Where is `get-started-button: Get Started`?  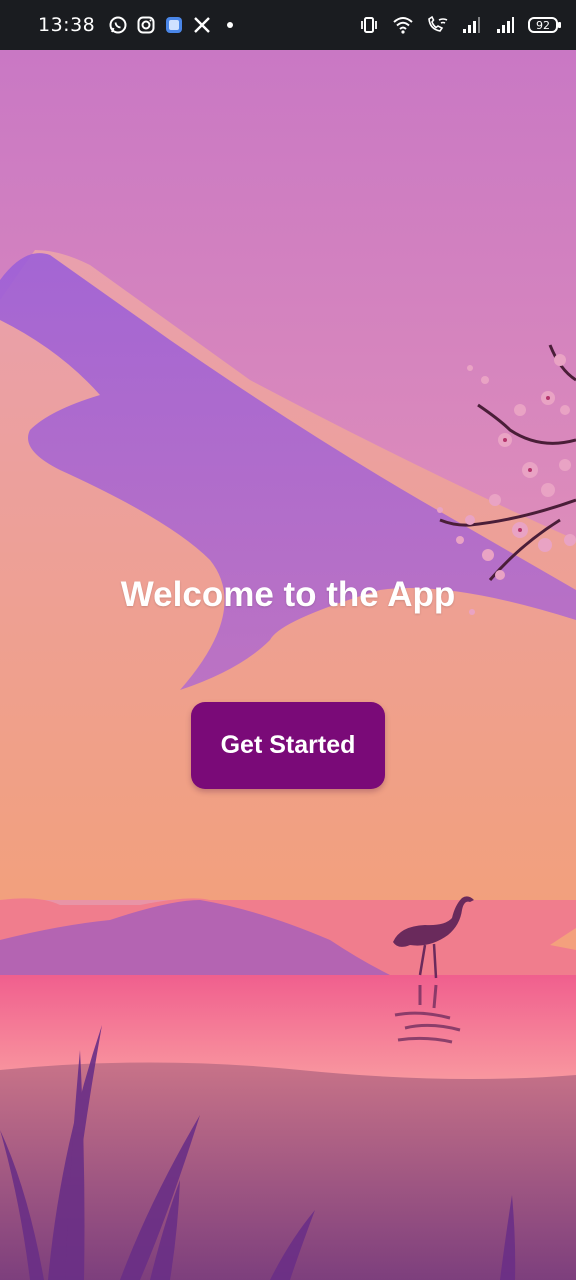 get-started-button: Get Started is located at coordinates (288, 745).